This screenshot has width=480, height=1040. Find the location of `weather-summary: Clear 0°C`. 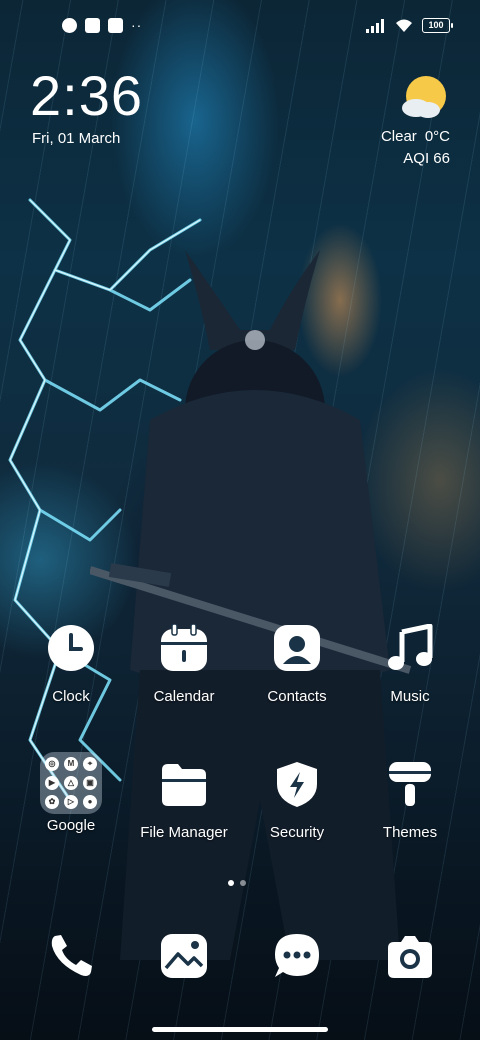

weather-summary: Clear 0°C is located at coordinates (411, 136).